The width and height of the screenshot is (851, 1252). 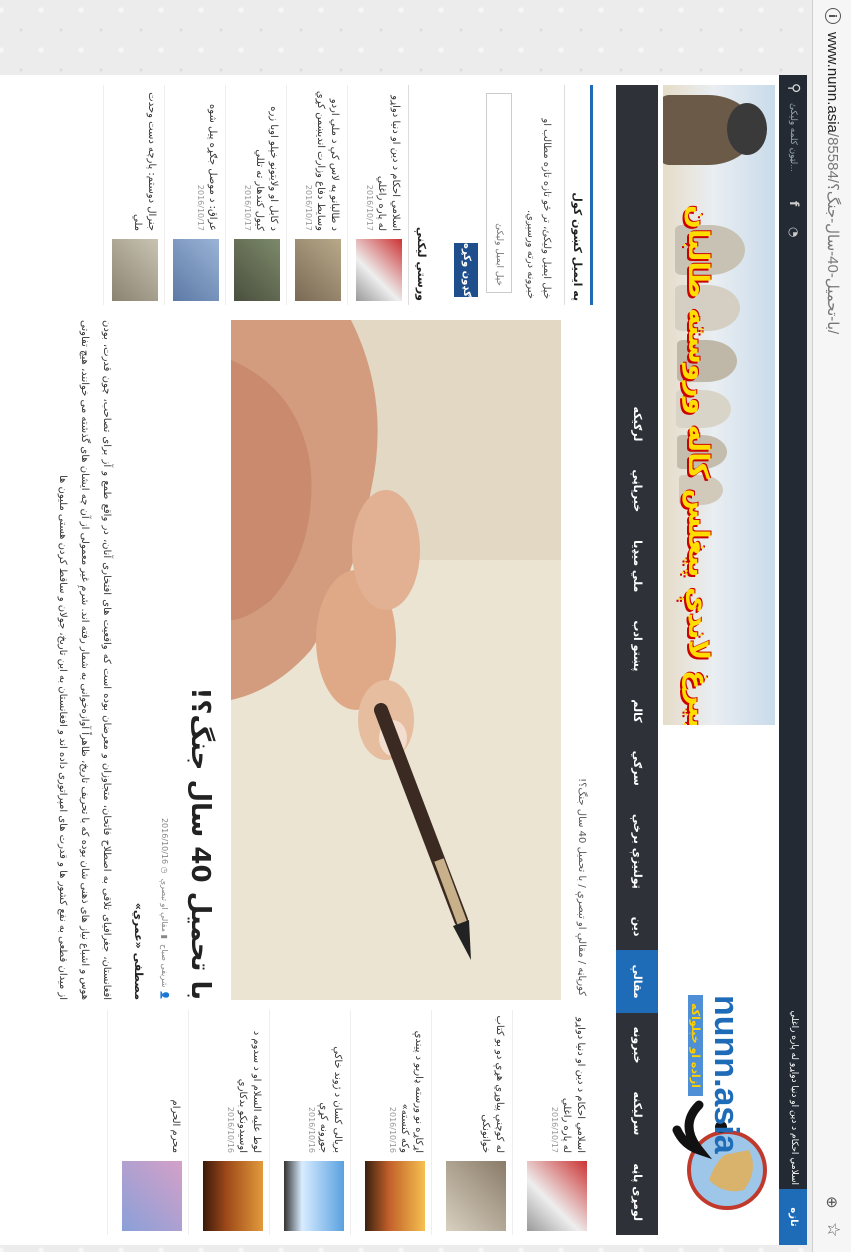 I want to click on clock-icon: ◷, so click(x=164, y=870).